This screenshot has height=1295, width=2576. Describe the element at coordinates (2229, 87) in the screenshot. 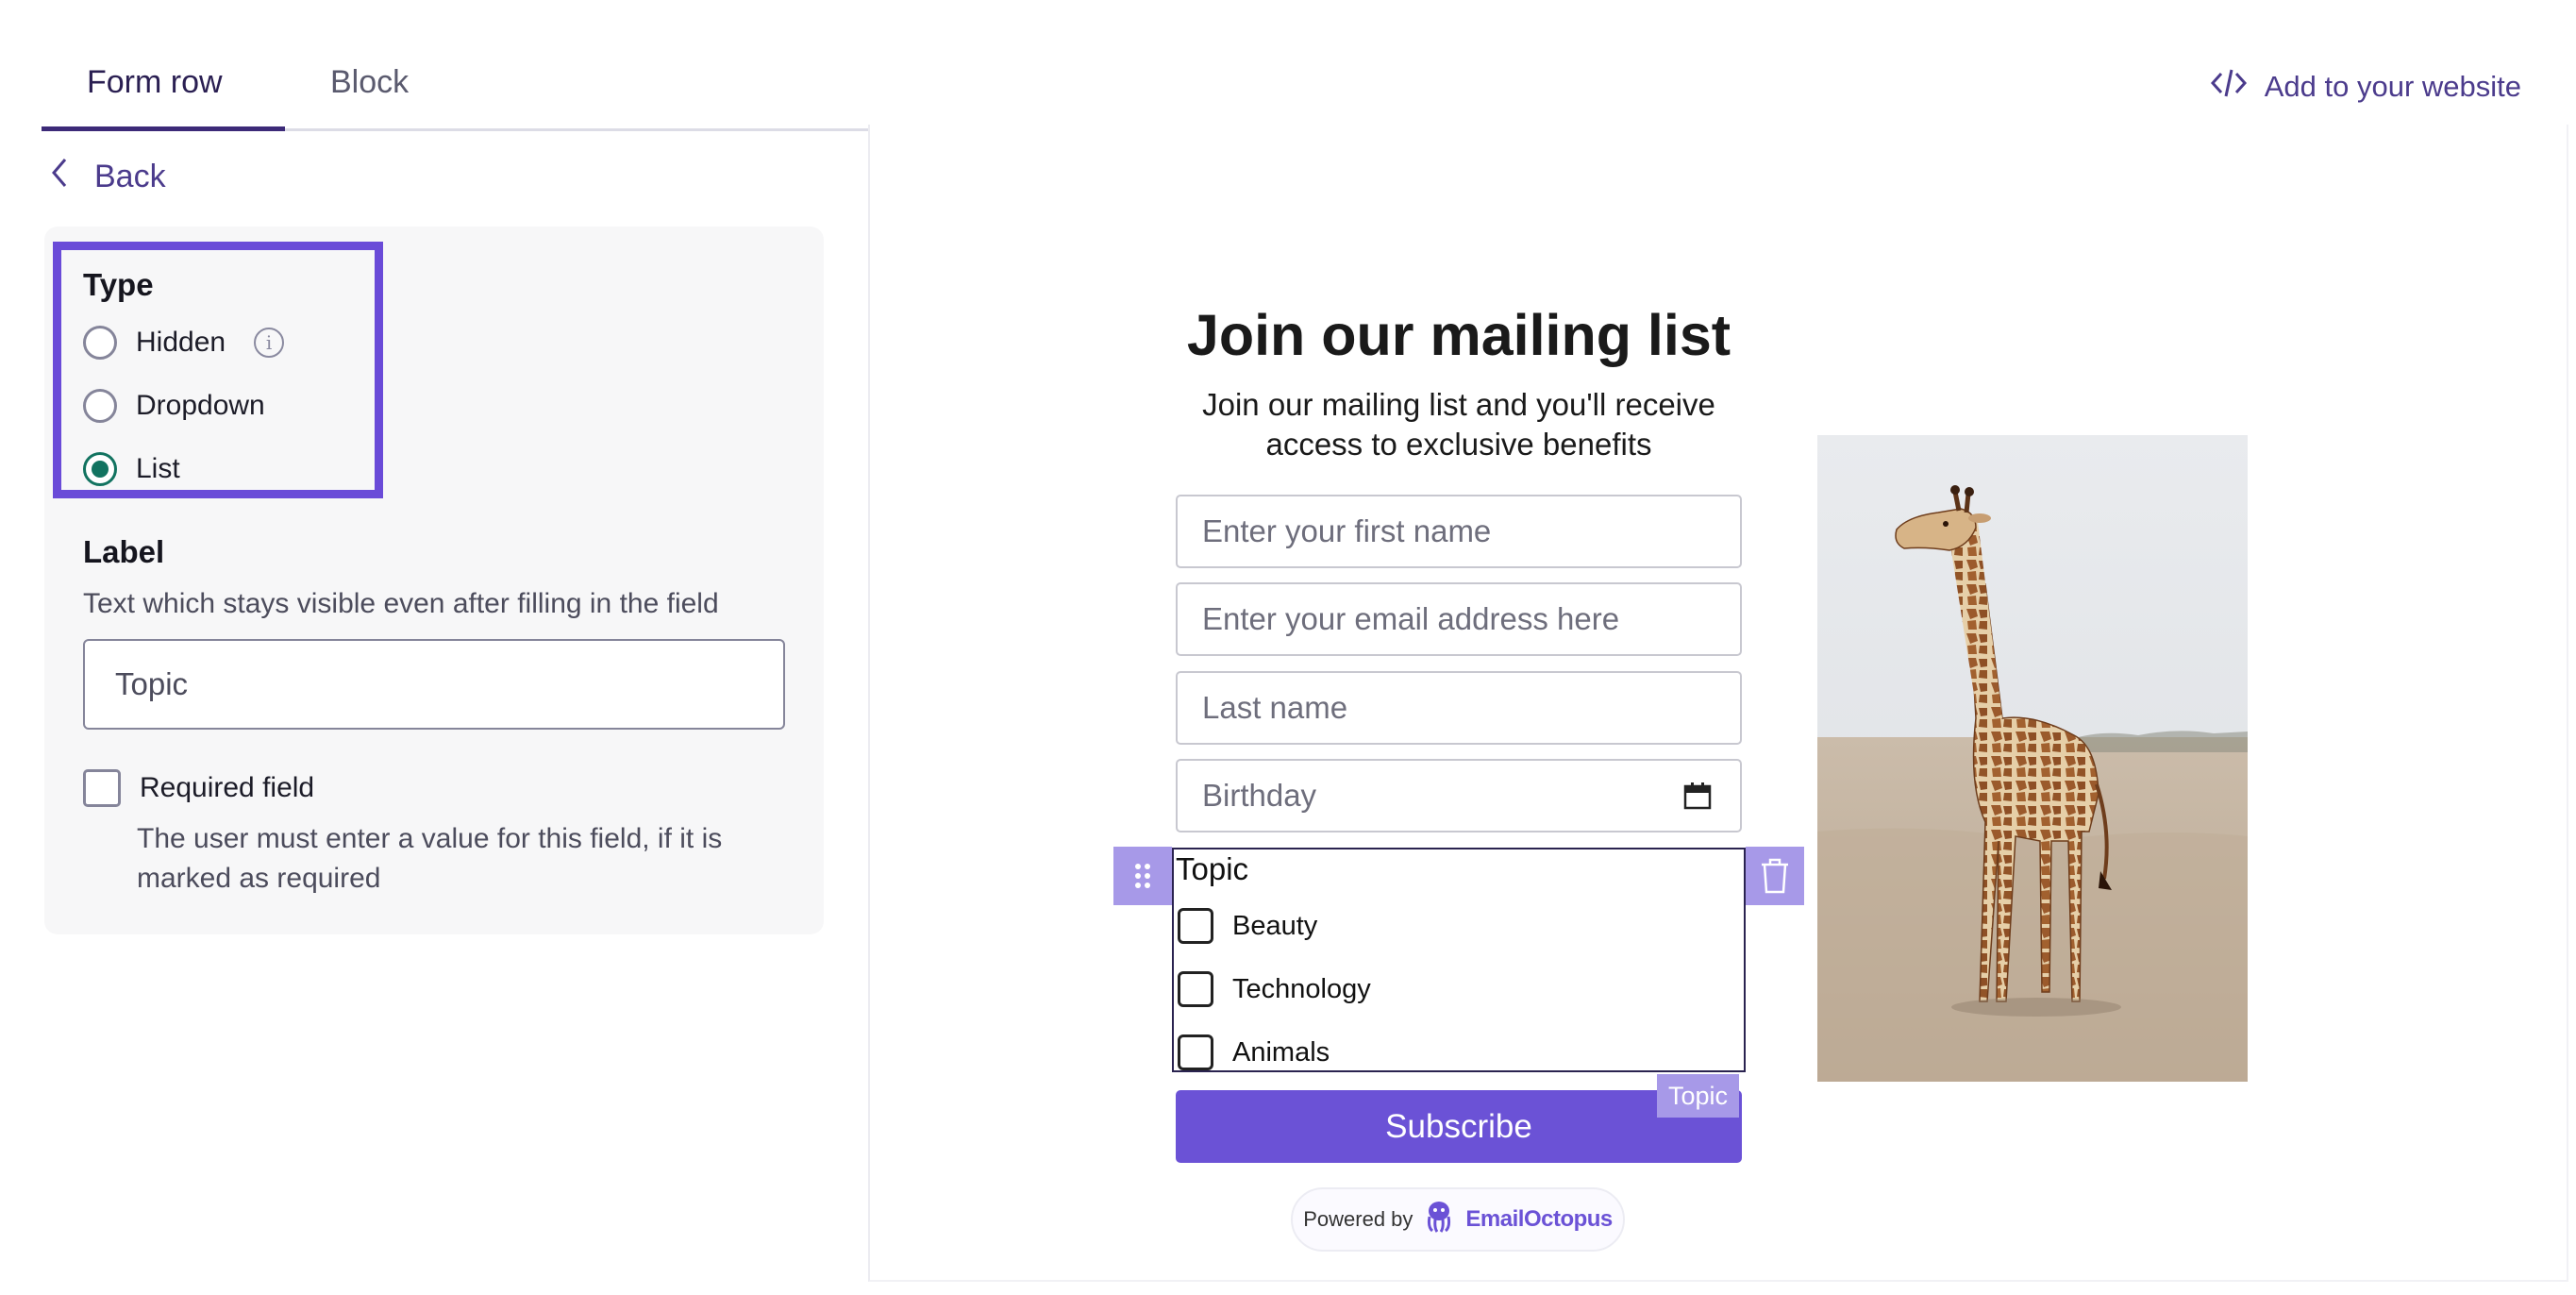

I see `code-icon` at that location.